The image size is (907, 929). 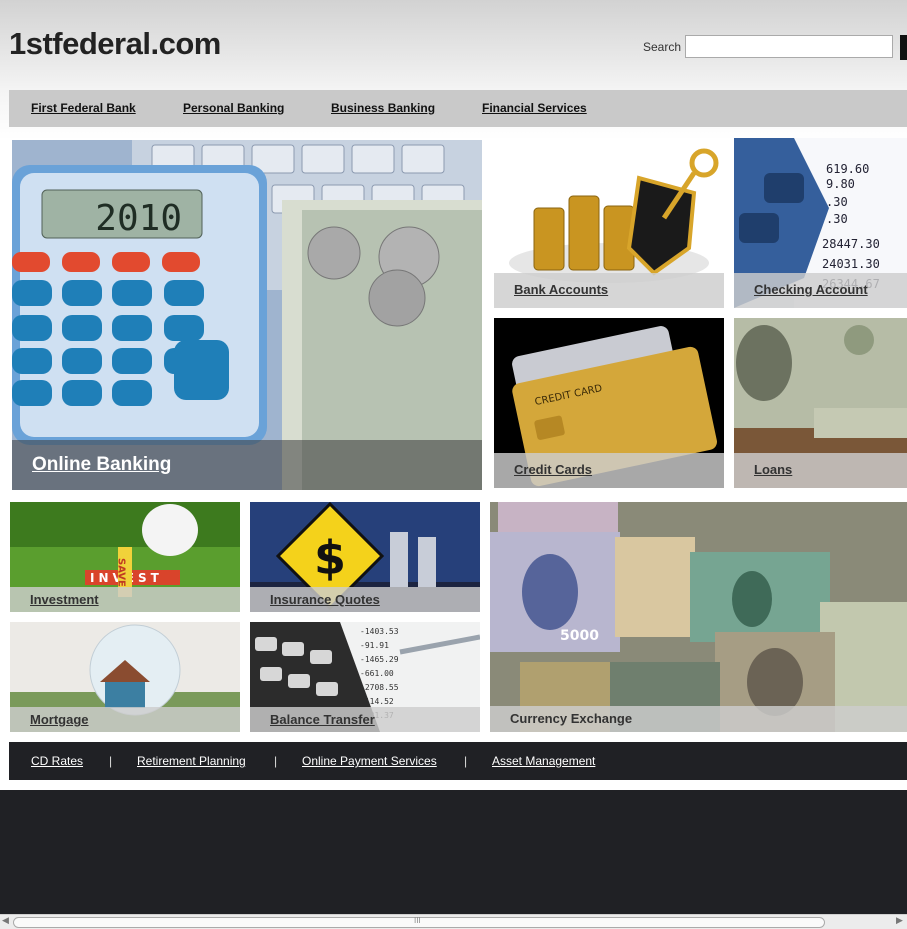 I want to click on tile-currency-exchange: 5000 Currency Exchange, so click(x=698, y=617).